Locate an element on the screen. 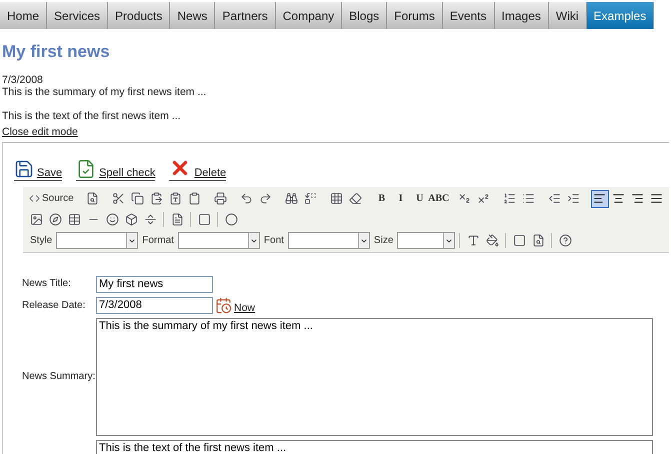  article-title: My first news is located at coordinates (56, 52).